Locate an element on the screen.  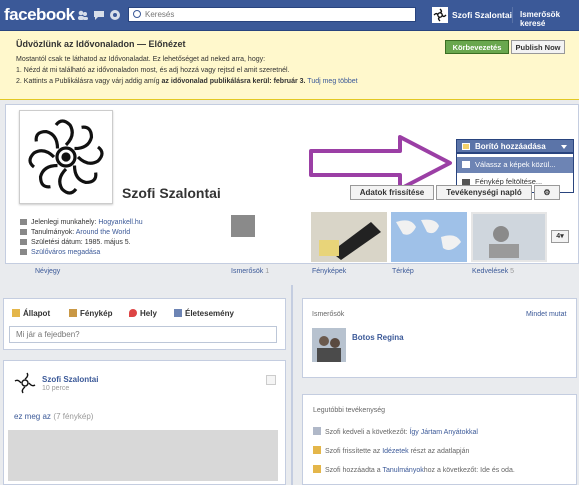
info-education: Tanulmányok: Around the World is located at coordinates (81, 233).